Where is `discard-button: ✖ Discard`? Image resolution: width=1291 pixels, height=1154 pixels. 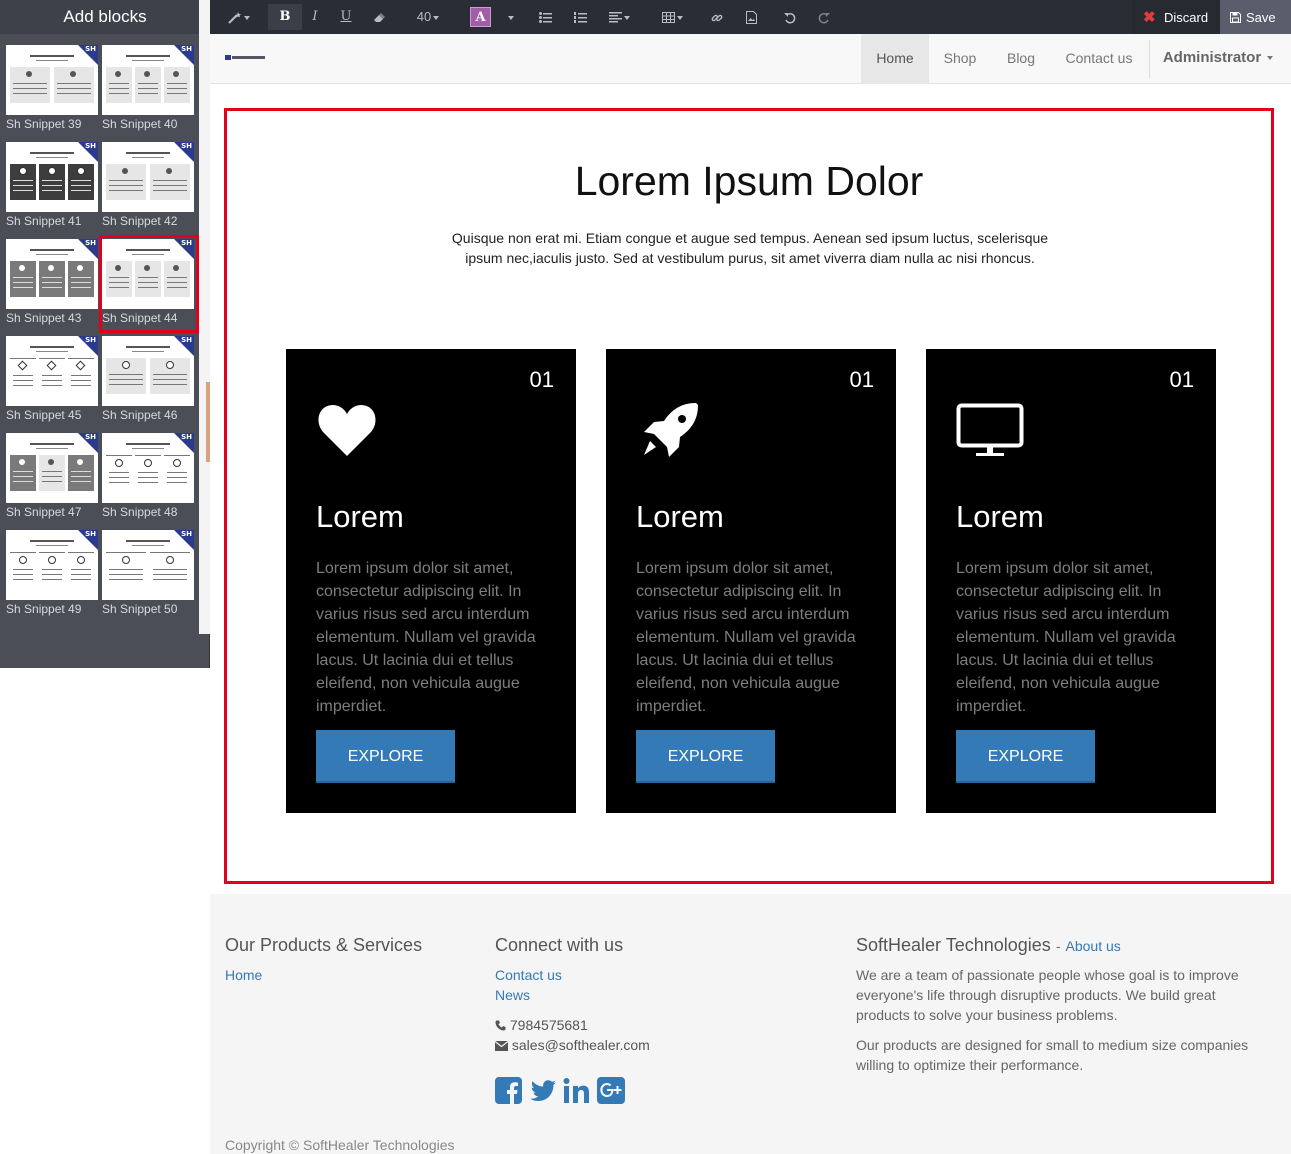
discard-button: ✖ Discard is located at coordinates (1176, 17).